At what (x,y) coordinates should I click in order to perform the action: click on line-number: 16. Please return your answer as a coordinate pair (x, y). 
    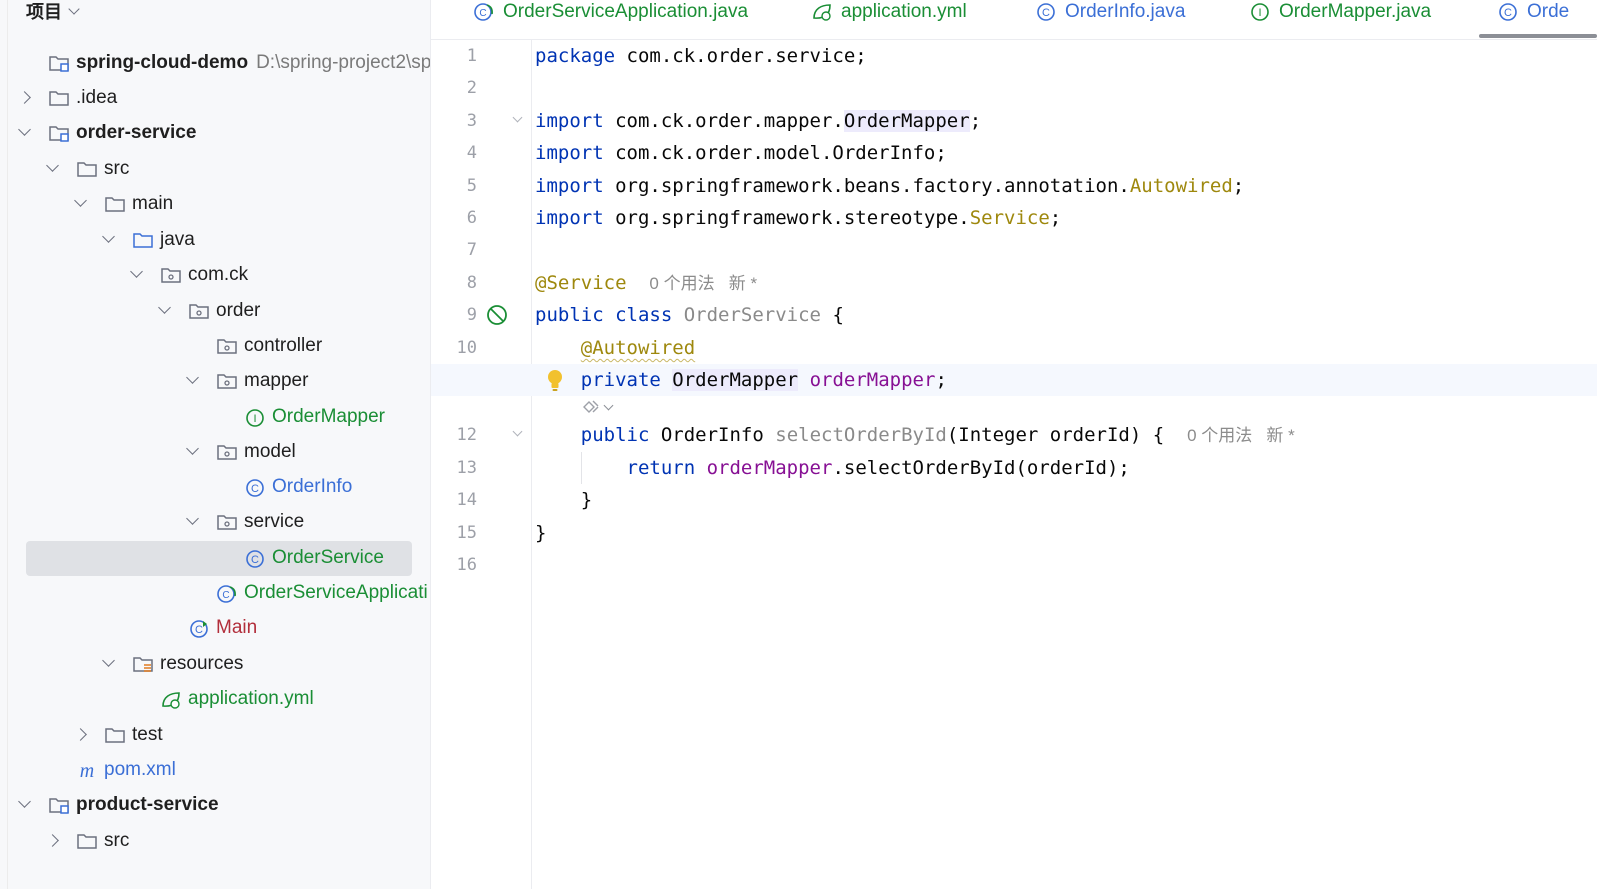
    Looking at the image, I should click on (454, 565).